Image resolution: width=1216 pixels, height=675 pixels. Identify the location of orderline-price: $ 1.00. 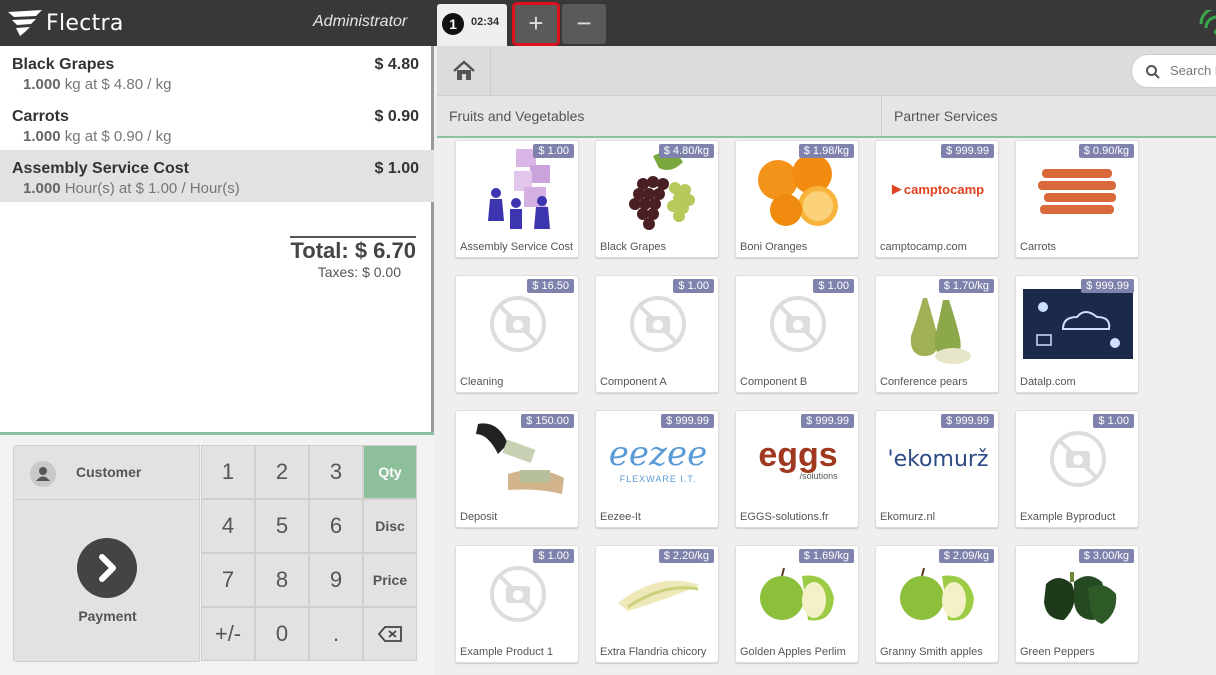
(396, 168).